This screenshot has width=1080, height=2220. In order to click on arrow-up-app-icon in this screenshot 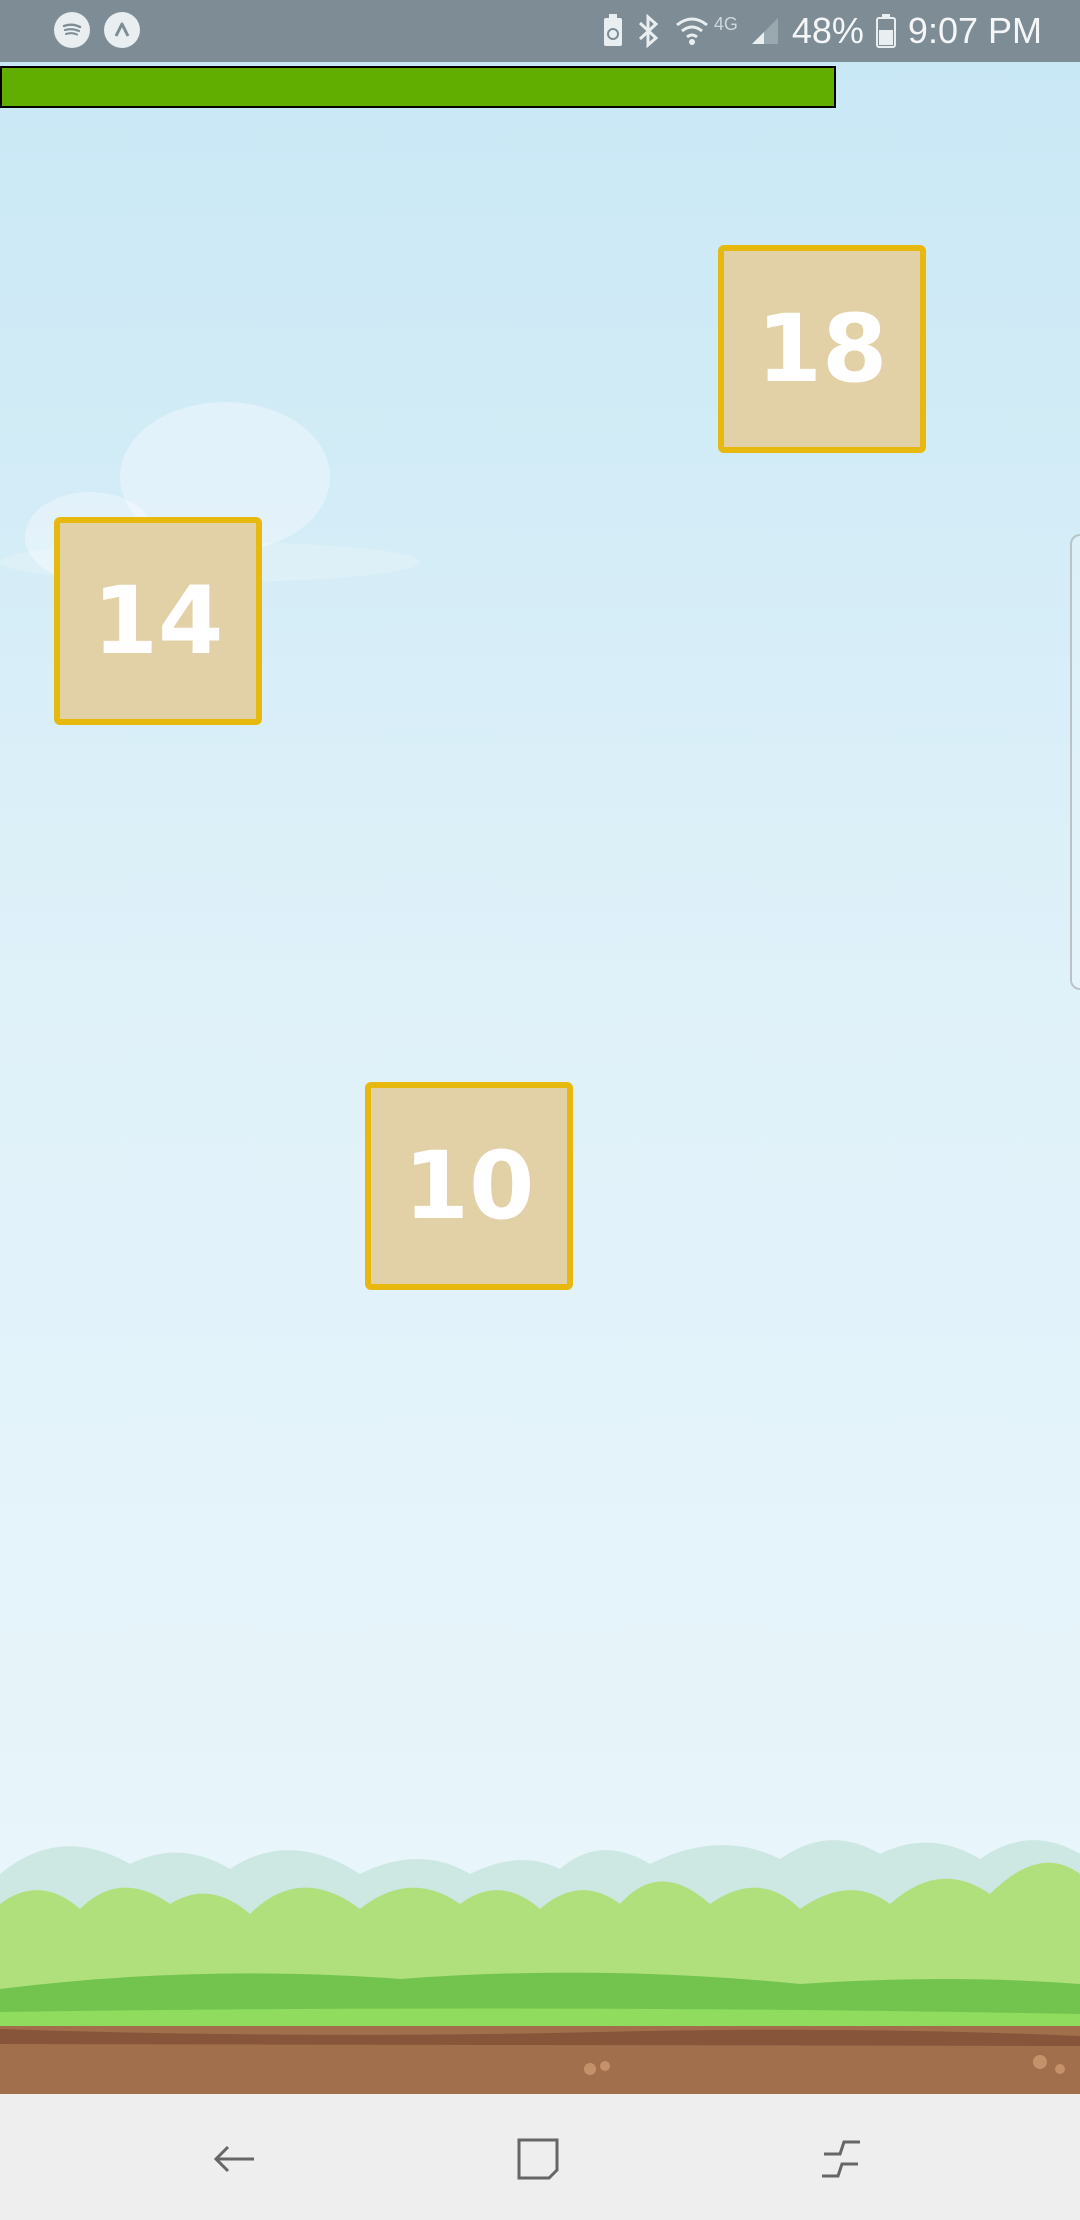, I will do `click(122, 30)`.